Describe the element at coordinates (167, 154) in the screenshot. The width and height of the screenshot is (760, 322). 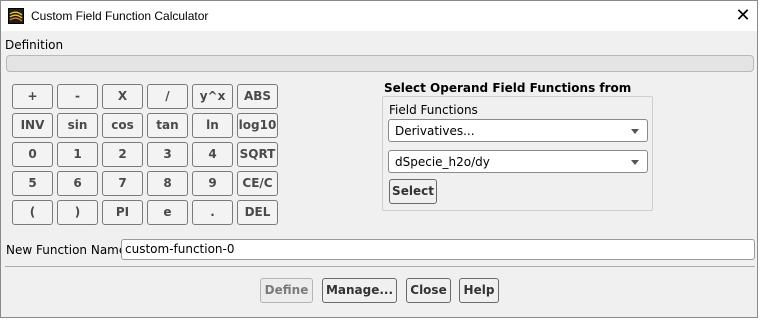
I see `calc-key-button: 3` at that location.